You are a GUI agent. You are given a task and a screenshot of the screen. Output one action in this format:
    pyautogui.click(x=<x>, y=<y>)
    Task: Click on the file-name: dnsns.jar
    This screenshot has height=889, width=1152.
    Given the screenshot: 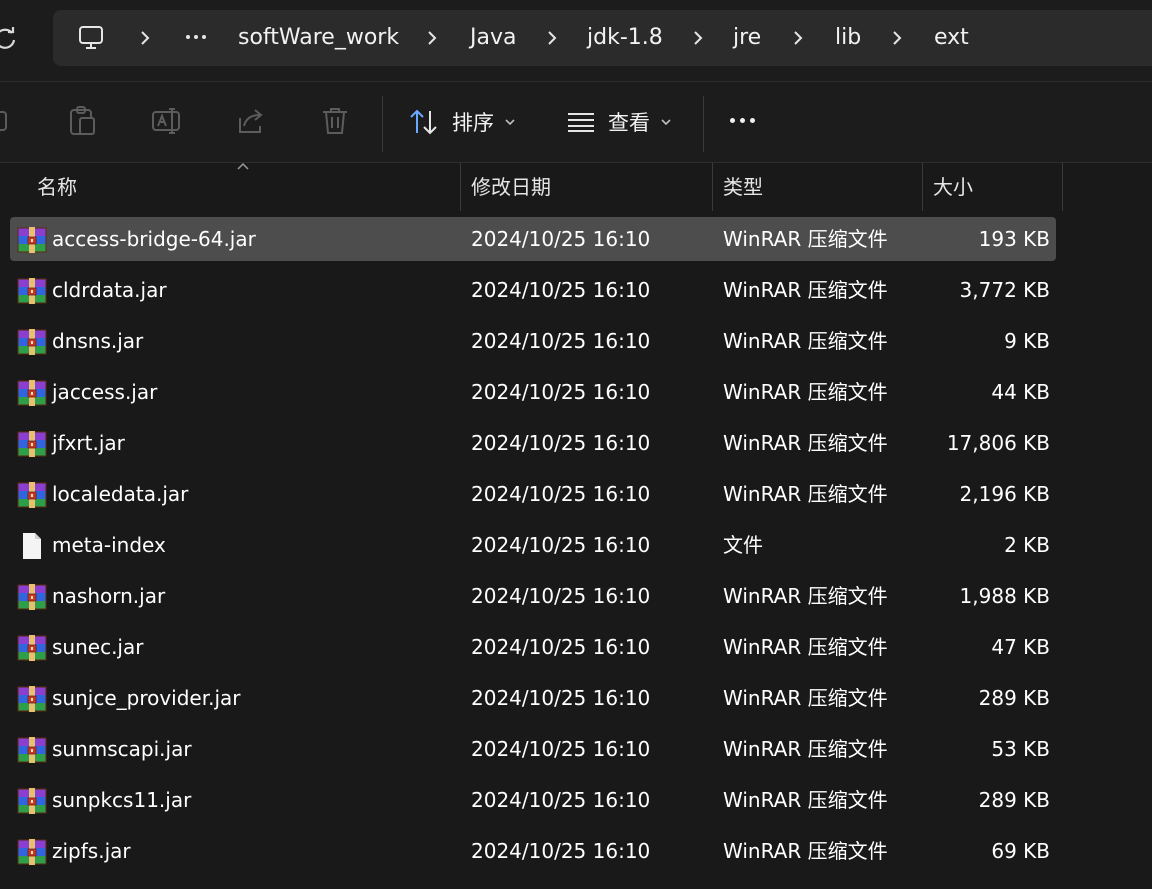 What is the action you would take?
    pyautogui.click(x=98, y=341)
    